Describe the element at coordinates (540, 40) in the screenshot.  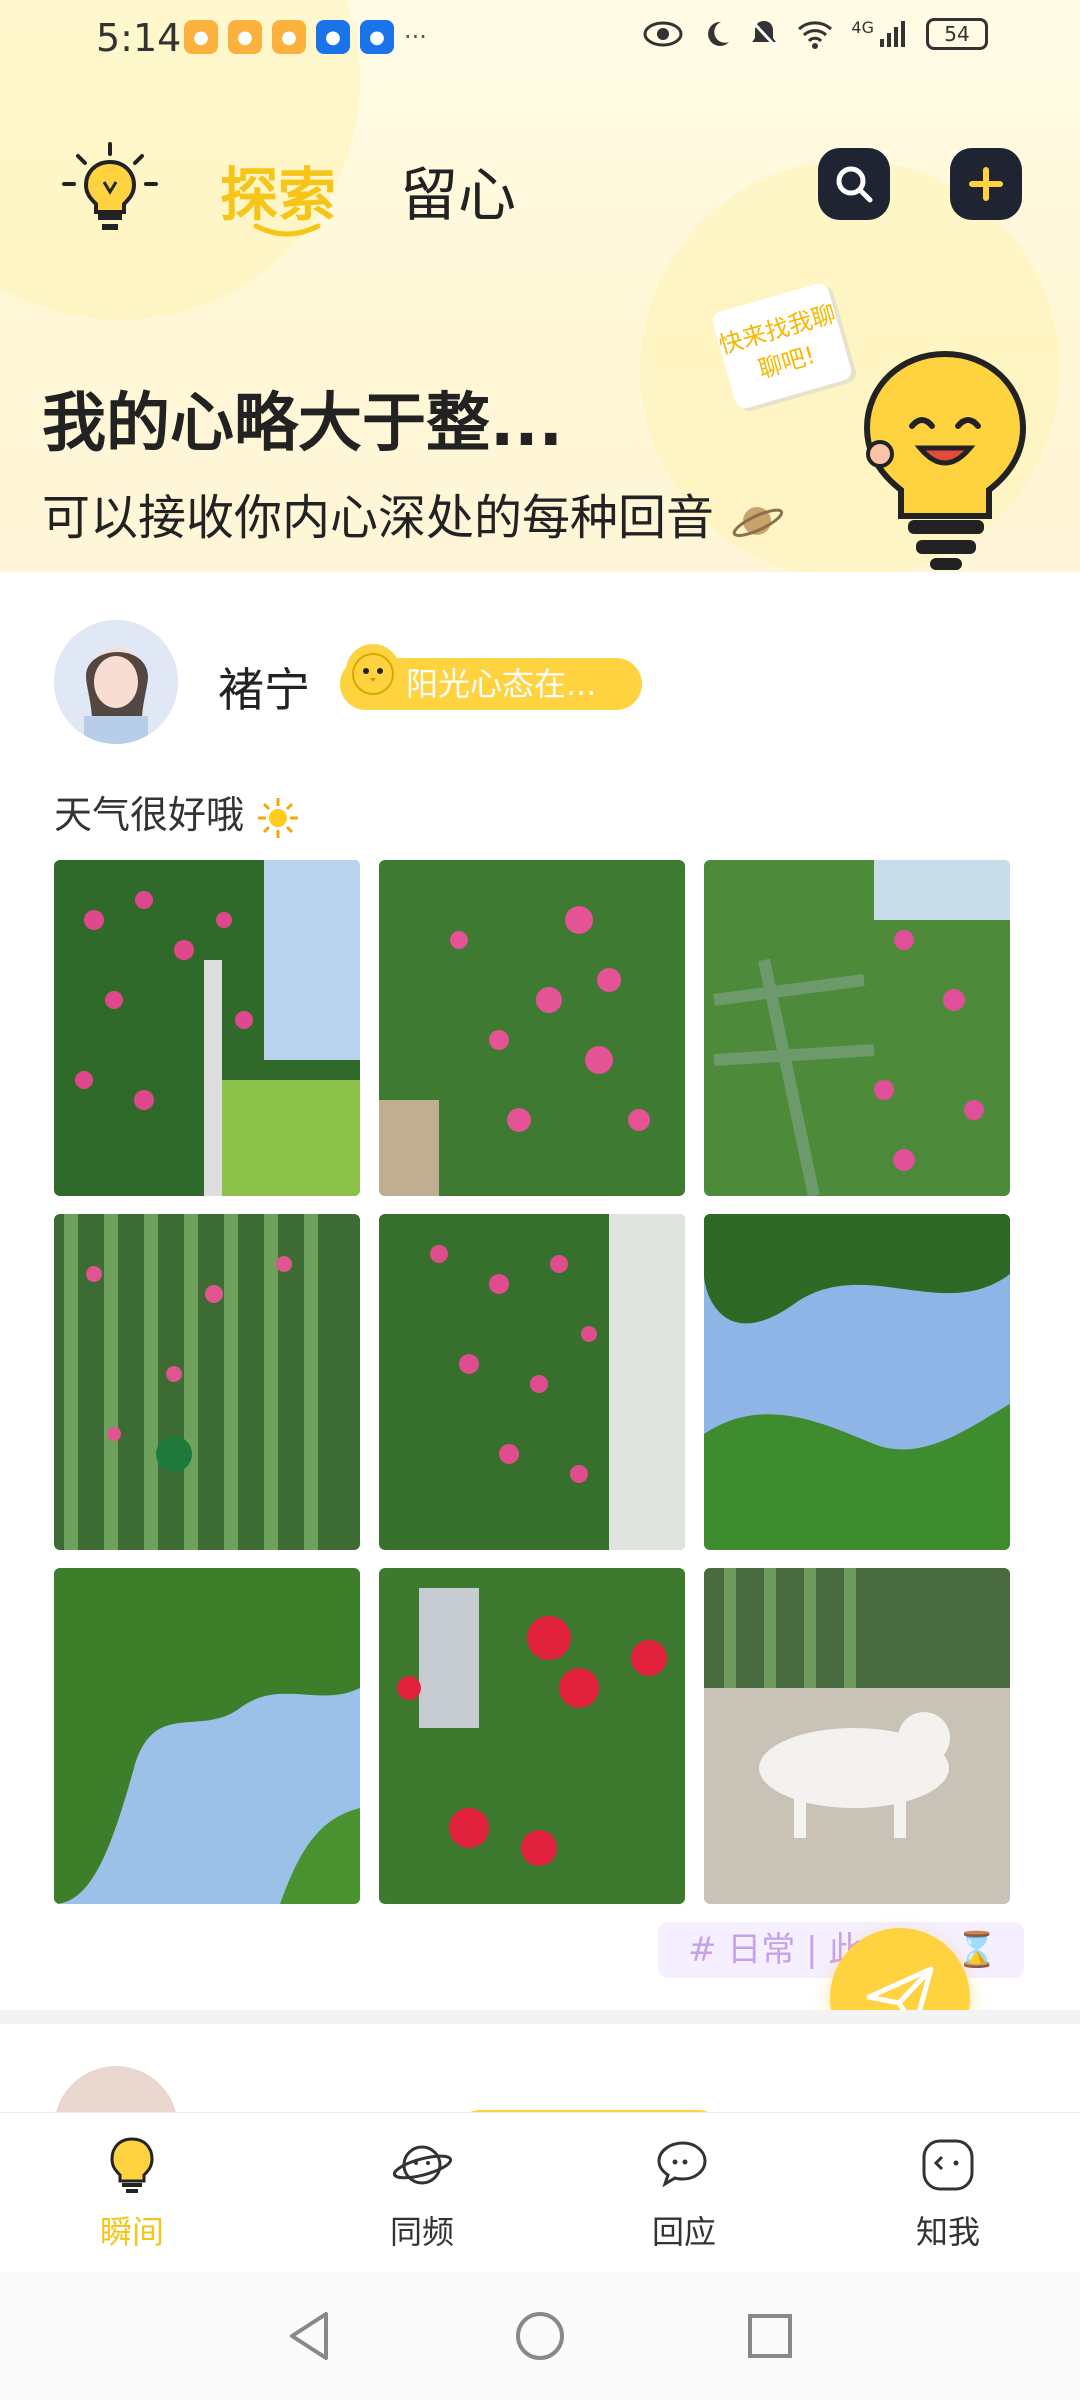
I see `status-bar: 5:14 ● ● ● ● ● ··· 4G 54` at that location.